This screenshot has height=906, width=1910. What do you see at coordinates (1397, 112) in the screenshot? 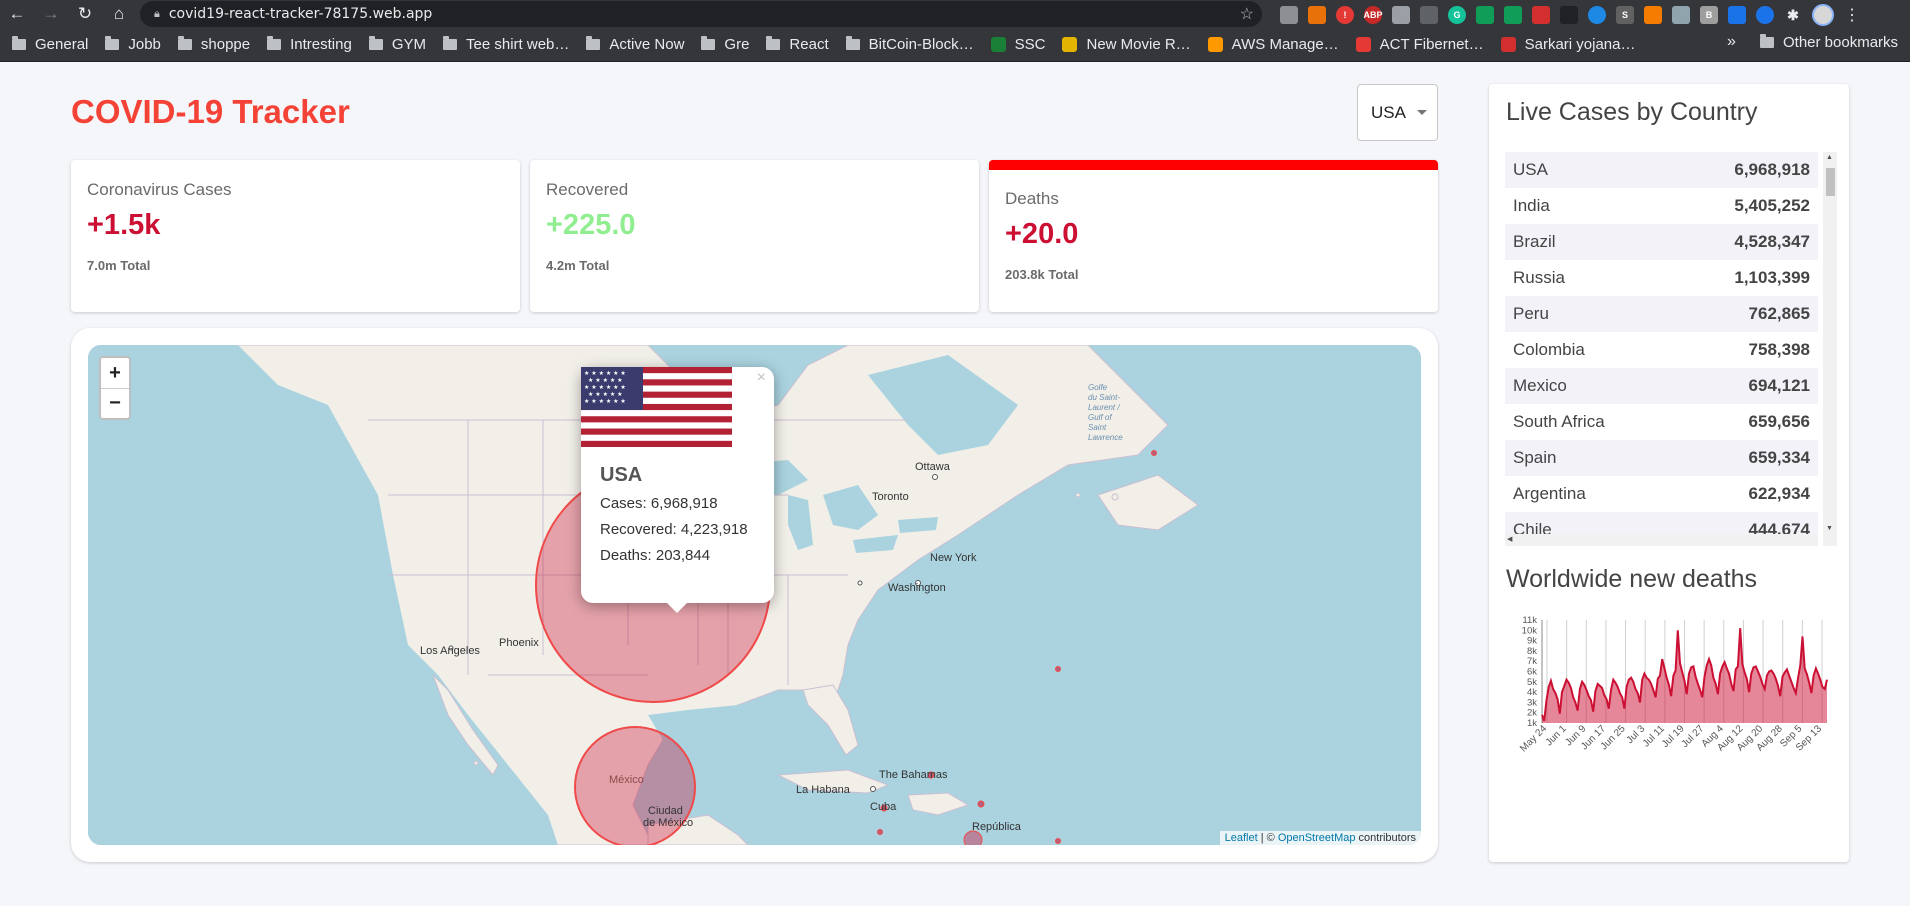
I see `country-dropdown: USA` at bounding box center [1397, 112].